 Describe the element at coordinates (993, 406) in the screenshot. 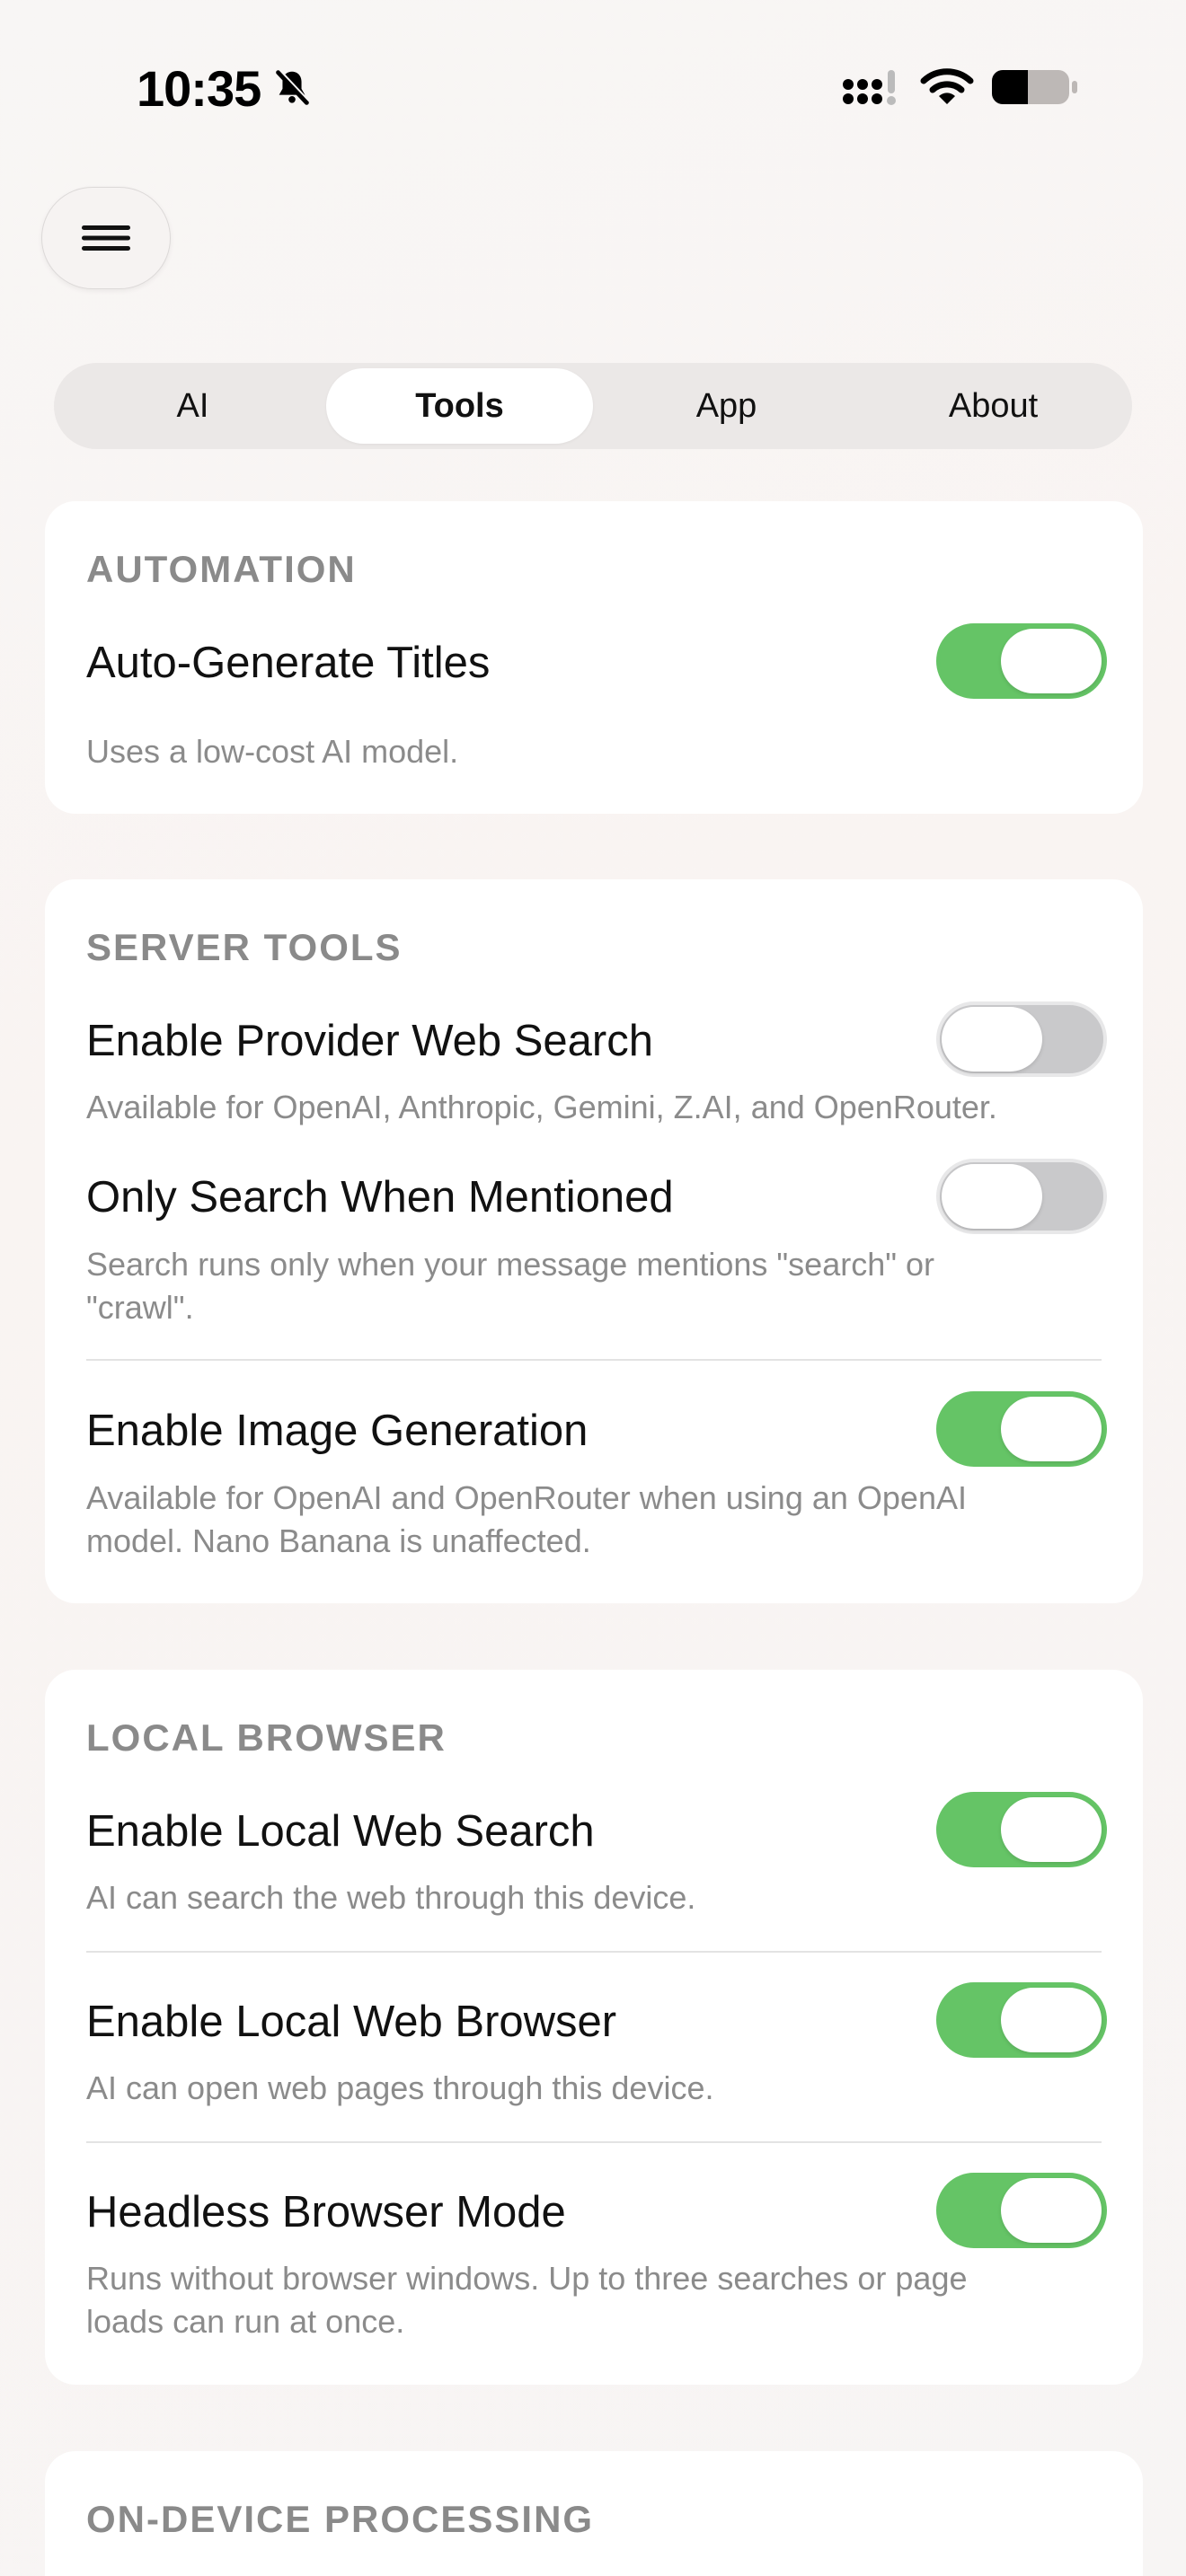

I see `tab-about: About` at that location.